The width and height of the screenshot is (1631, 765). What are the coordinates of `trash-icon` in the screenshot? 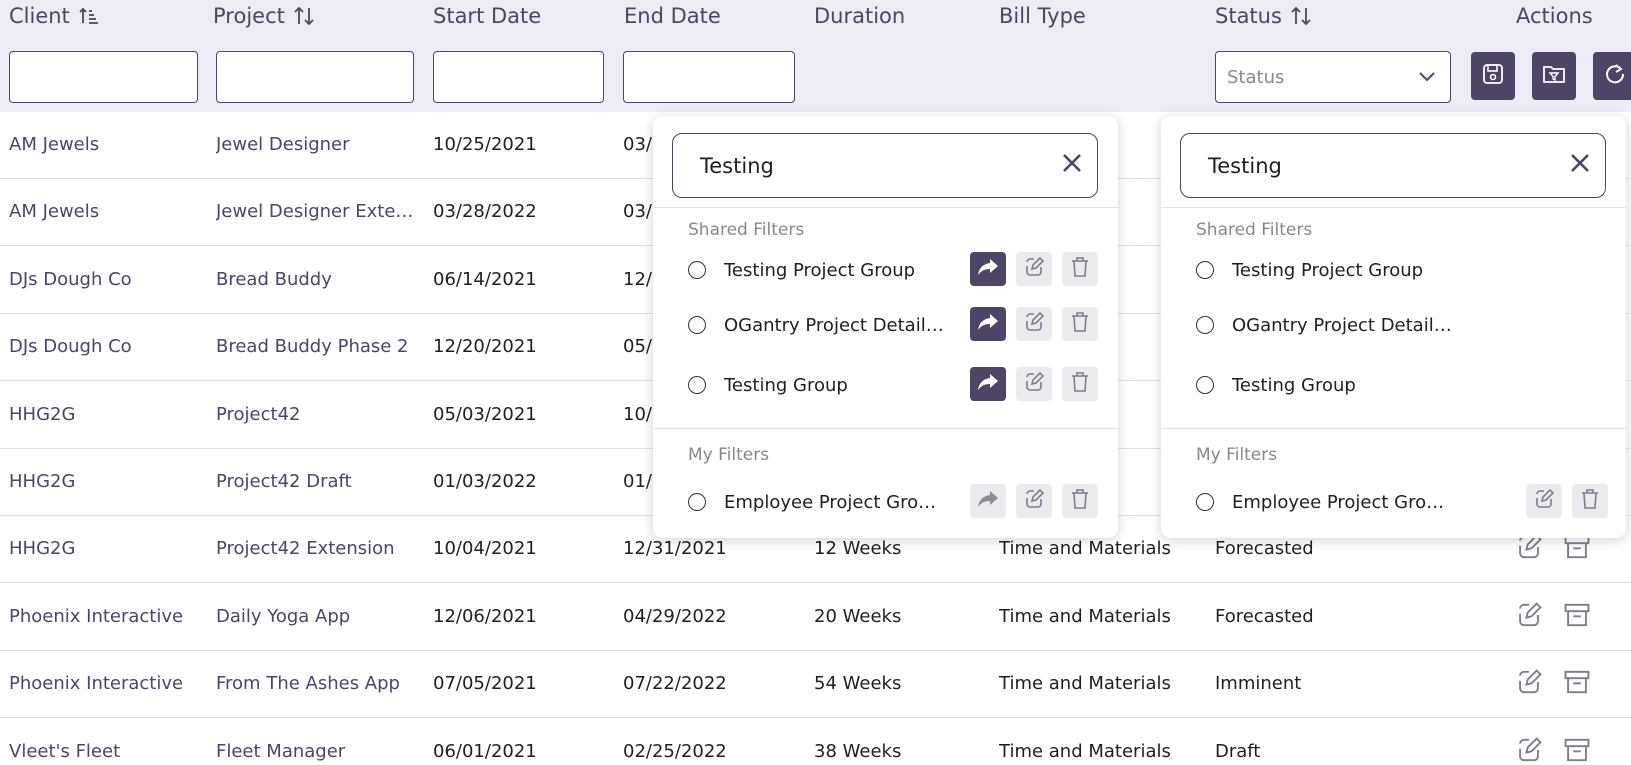 It's located at (1080, 324).